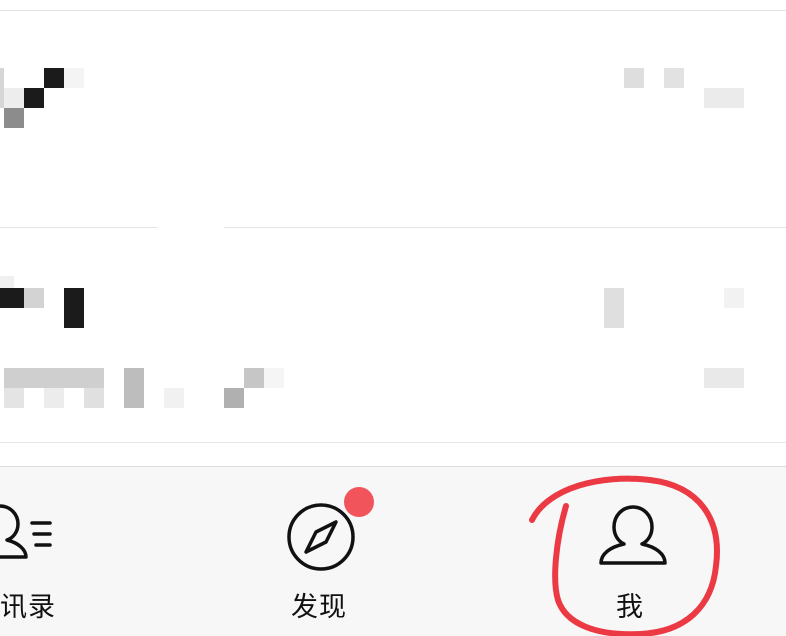  Describe the element at coordinates (633, 535) in the screenshot. I see `person-icon` at that location.